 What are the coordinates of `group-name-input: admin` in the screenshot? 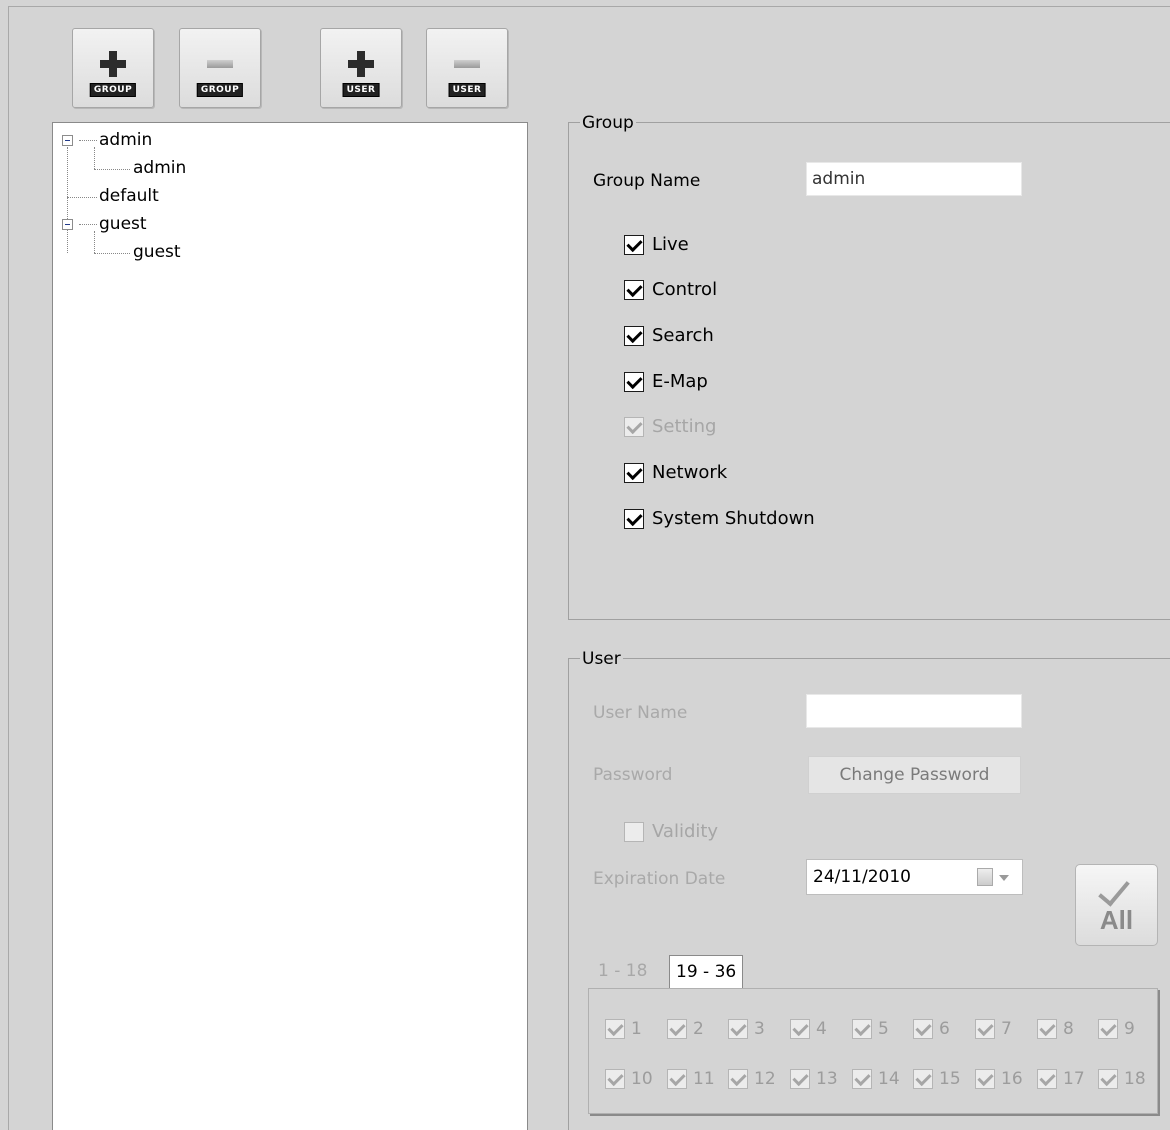 It's located at (914, 179).